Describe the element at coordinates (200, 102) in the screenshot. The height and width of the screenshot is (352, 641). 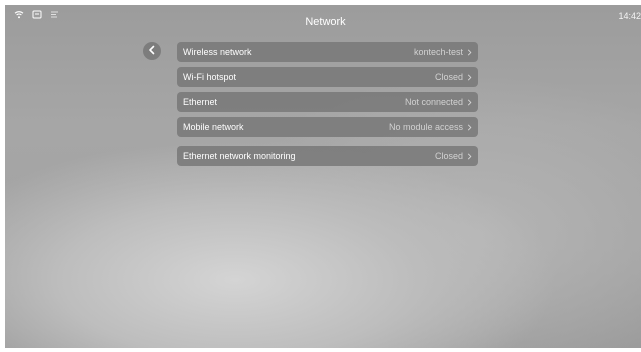
I see `row-label: Ethernet` at that location.